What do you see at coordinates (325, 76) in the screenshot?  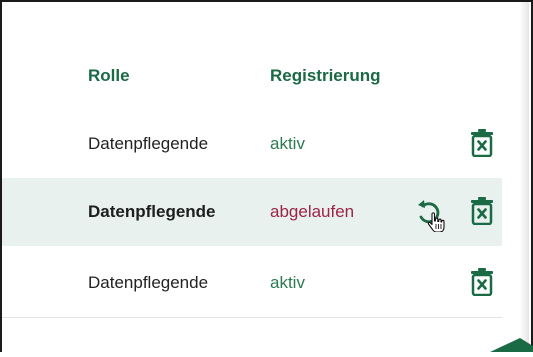 I see `column-header-registration: Registrierung` at bounding box center [325, 76].